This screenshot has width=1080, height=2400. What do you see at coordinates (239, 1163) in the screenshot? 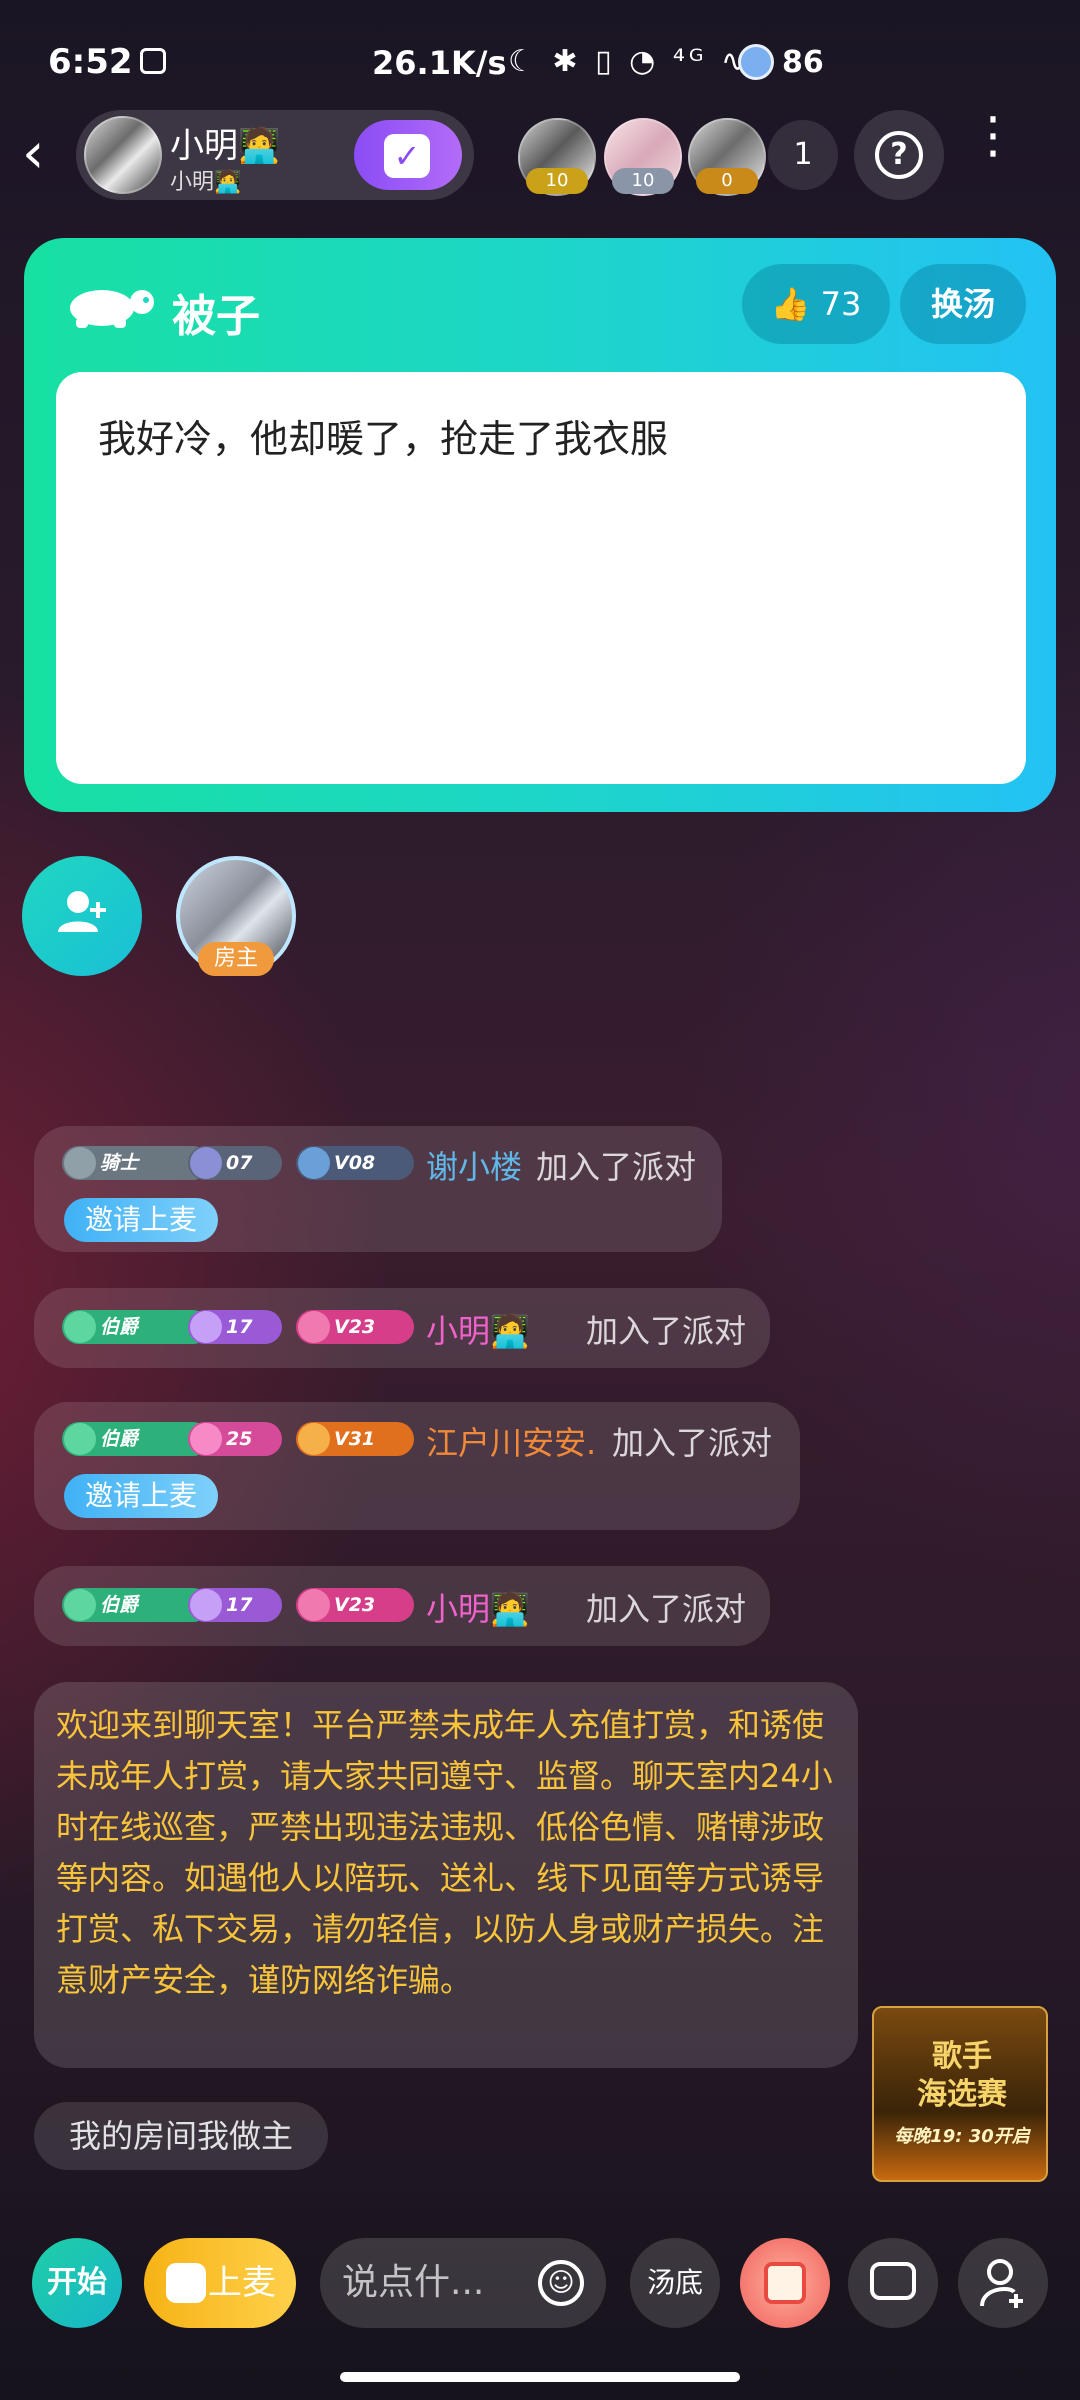
I see `badge-text: 07` at bounding box center [239, 1163].